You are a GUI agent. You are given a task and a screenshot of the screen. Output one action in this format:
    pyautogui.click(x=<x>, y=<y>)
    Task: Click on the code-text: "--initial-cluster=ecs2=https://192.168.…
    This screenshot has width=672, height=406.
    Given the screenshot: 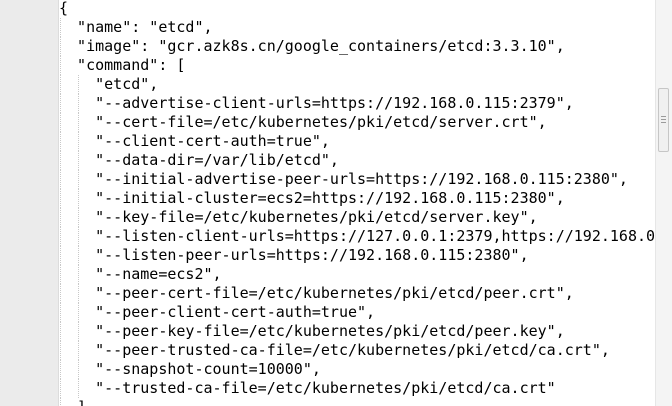 What is the action you would take?
    pyautogui.click(x=312, y=198)
    